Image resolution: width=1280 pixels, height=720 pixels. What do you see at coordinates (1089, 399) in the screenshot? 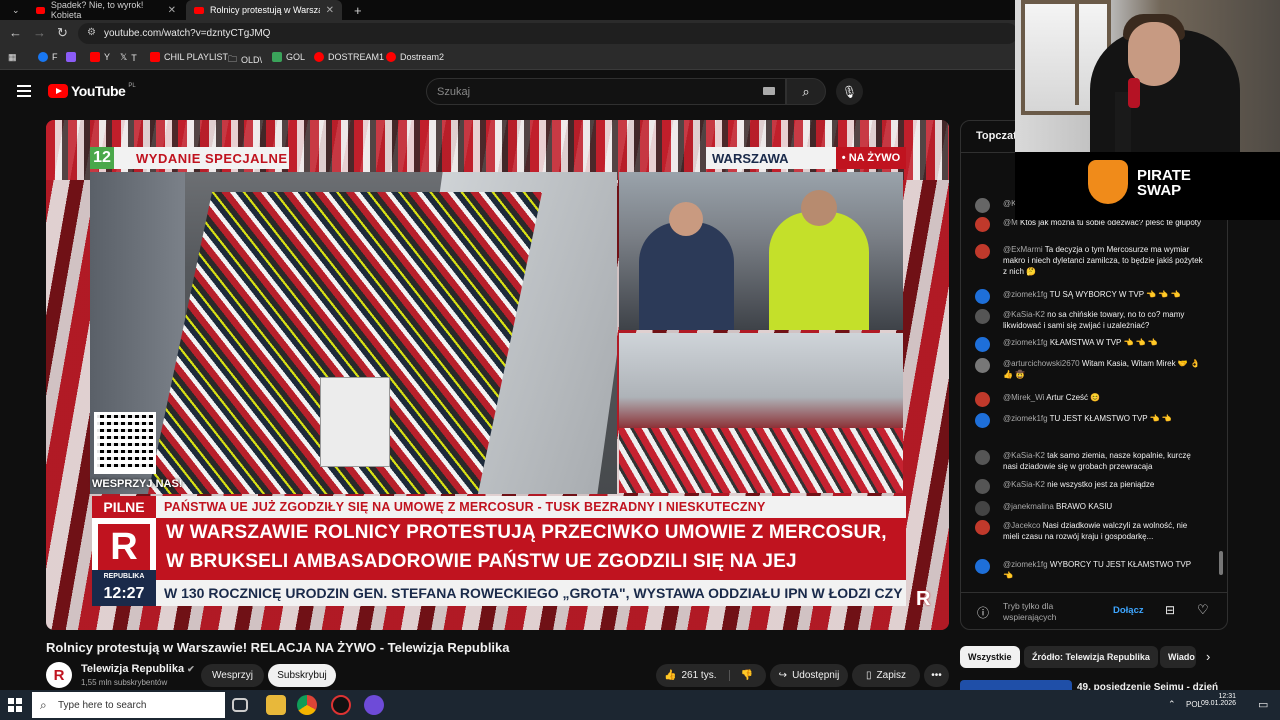
I see `chat-message: @Mirek_Wi Artur Cześć 😊` at bounding box center [1089, 399].